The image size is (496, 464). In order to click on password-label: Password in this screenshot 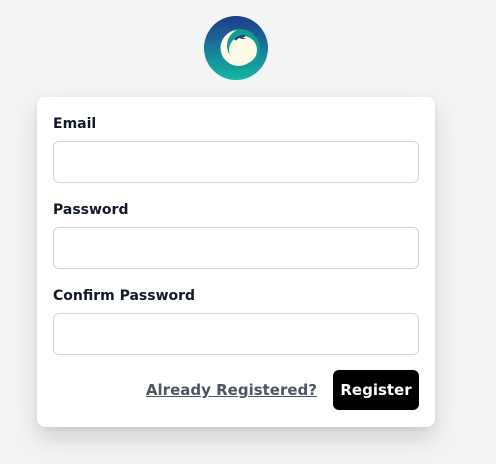, I will do `click(91, 210)`.